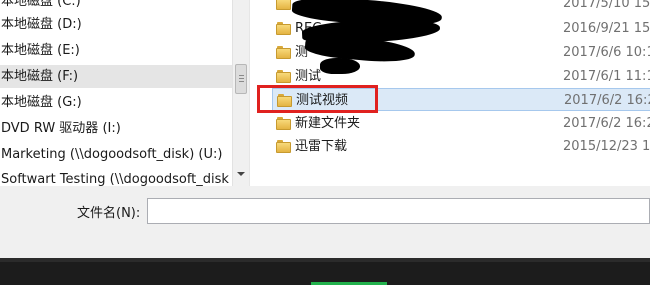 This screenshot has height=285, width=650. I want to click on nav-item-drive-d: 本地磁盘 (D:), so click(116, 24).